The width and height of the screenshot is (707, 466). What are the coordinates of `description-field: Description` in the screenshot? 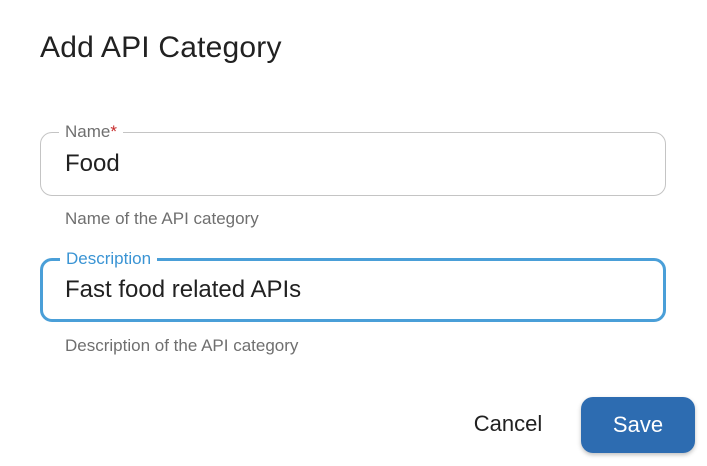 It's located at (353, 285).